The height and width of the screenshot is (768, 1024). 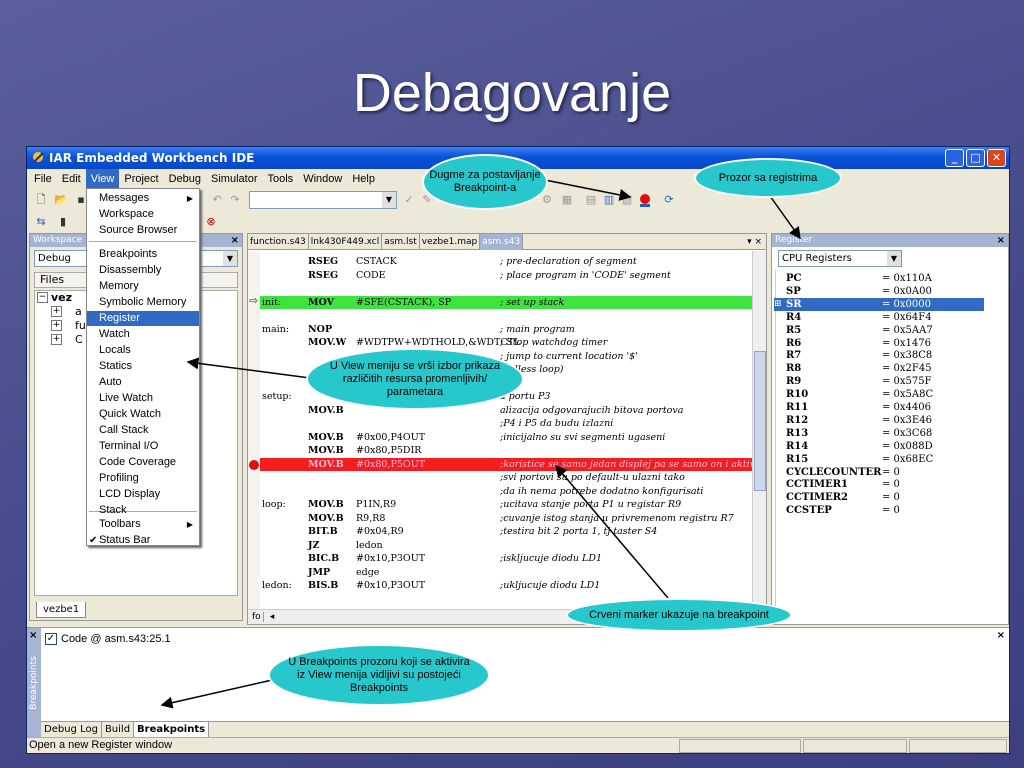 What do you see at coordinates (879, 510) in the screenshot?
I see `register-row: CCSTEP = 0` at bounding box center [879, 510].